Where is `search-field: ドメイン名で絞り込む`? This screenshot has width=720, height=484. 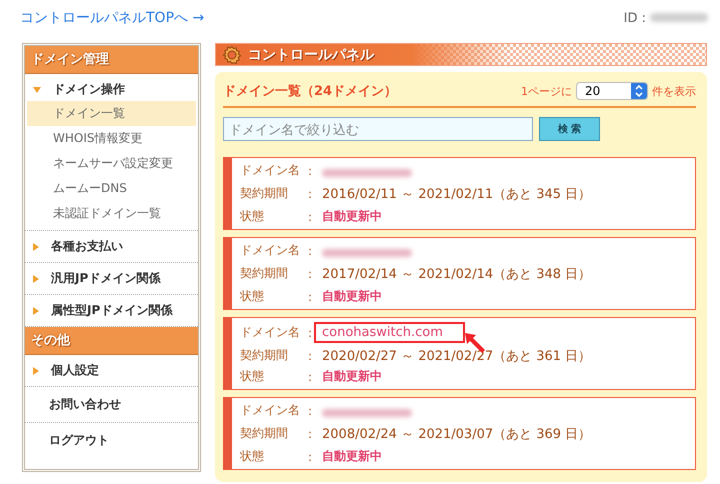 search-field: ドメイン名で絞り込む is located at coordinates (378, 129).